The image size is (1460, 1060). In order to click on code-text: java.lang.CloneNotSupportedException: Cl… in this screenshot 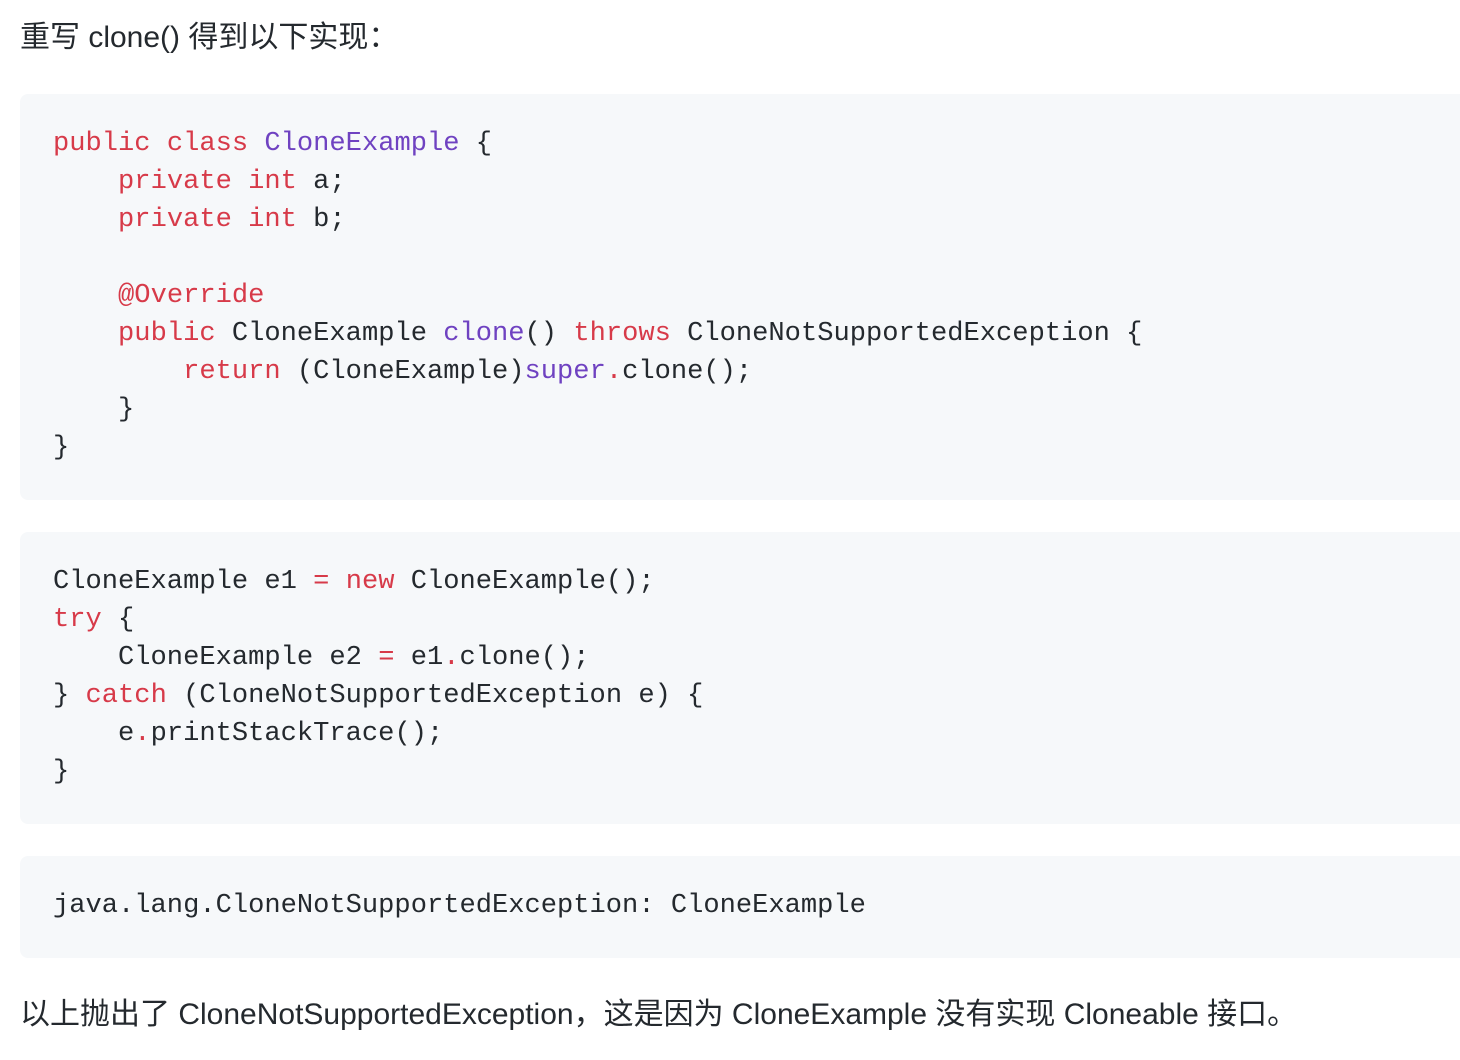, I will do `click(459, 905)`.